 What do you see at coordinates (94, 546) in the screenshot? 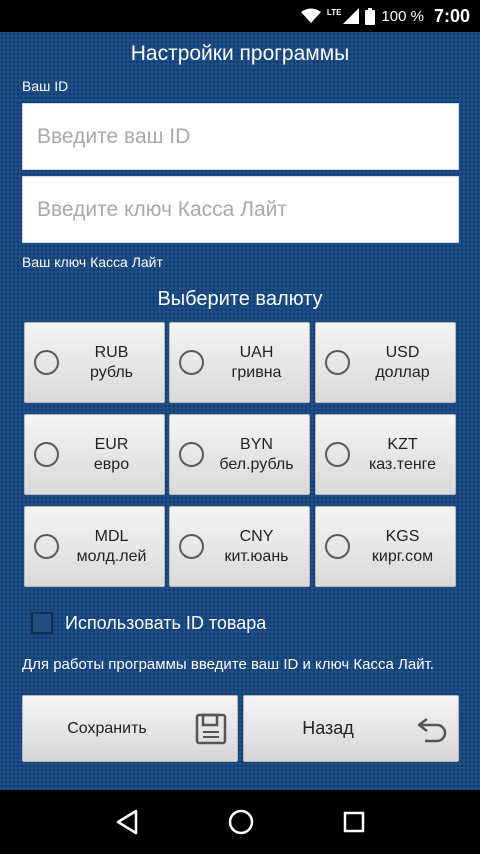
I see `currency-option-mdl: MDL молд.лей` at bounding box center [94, 546].